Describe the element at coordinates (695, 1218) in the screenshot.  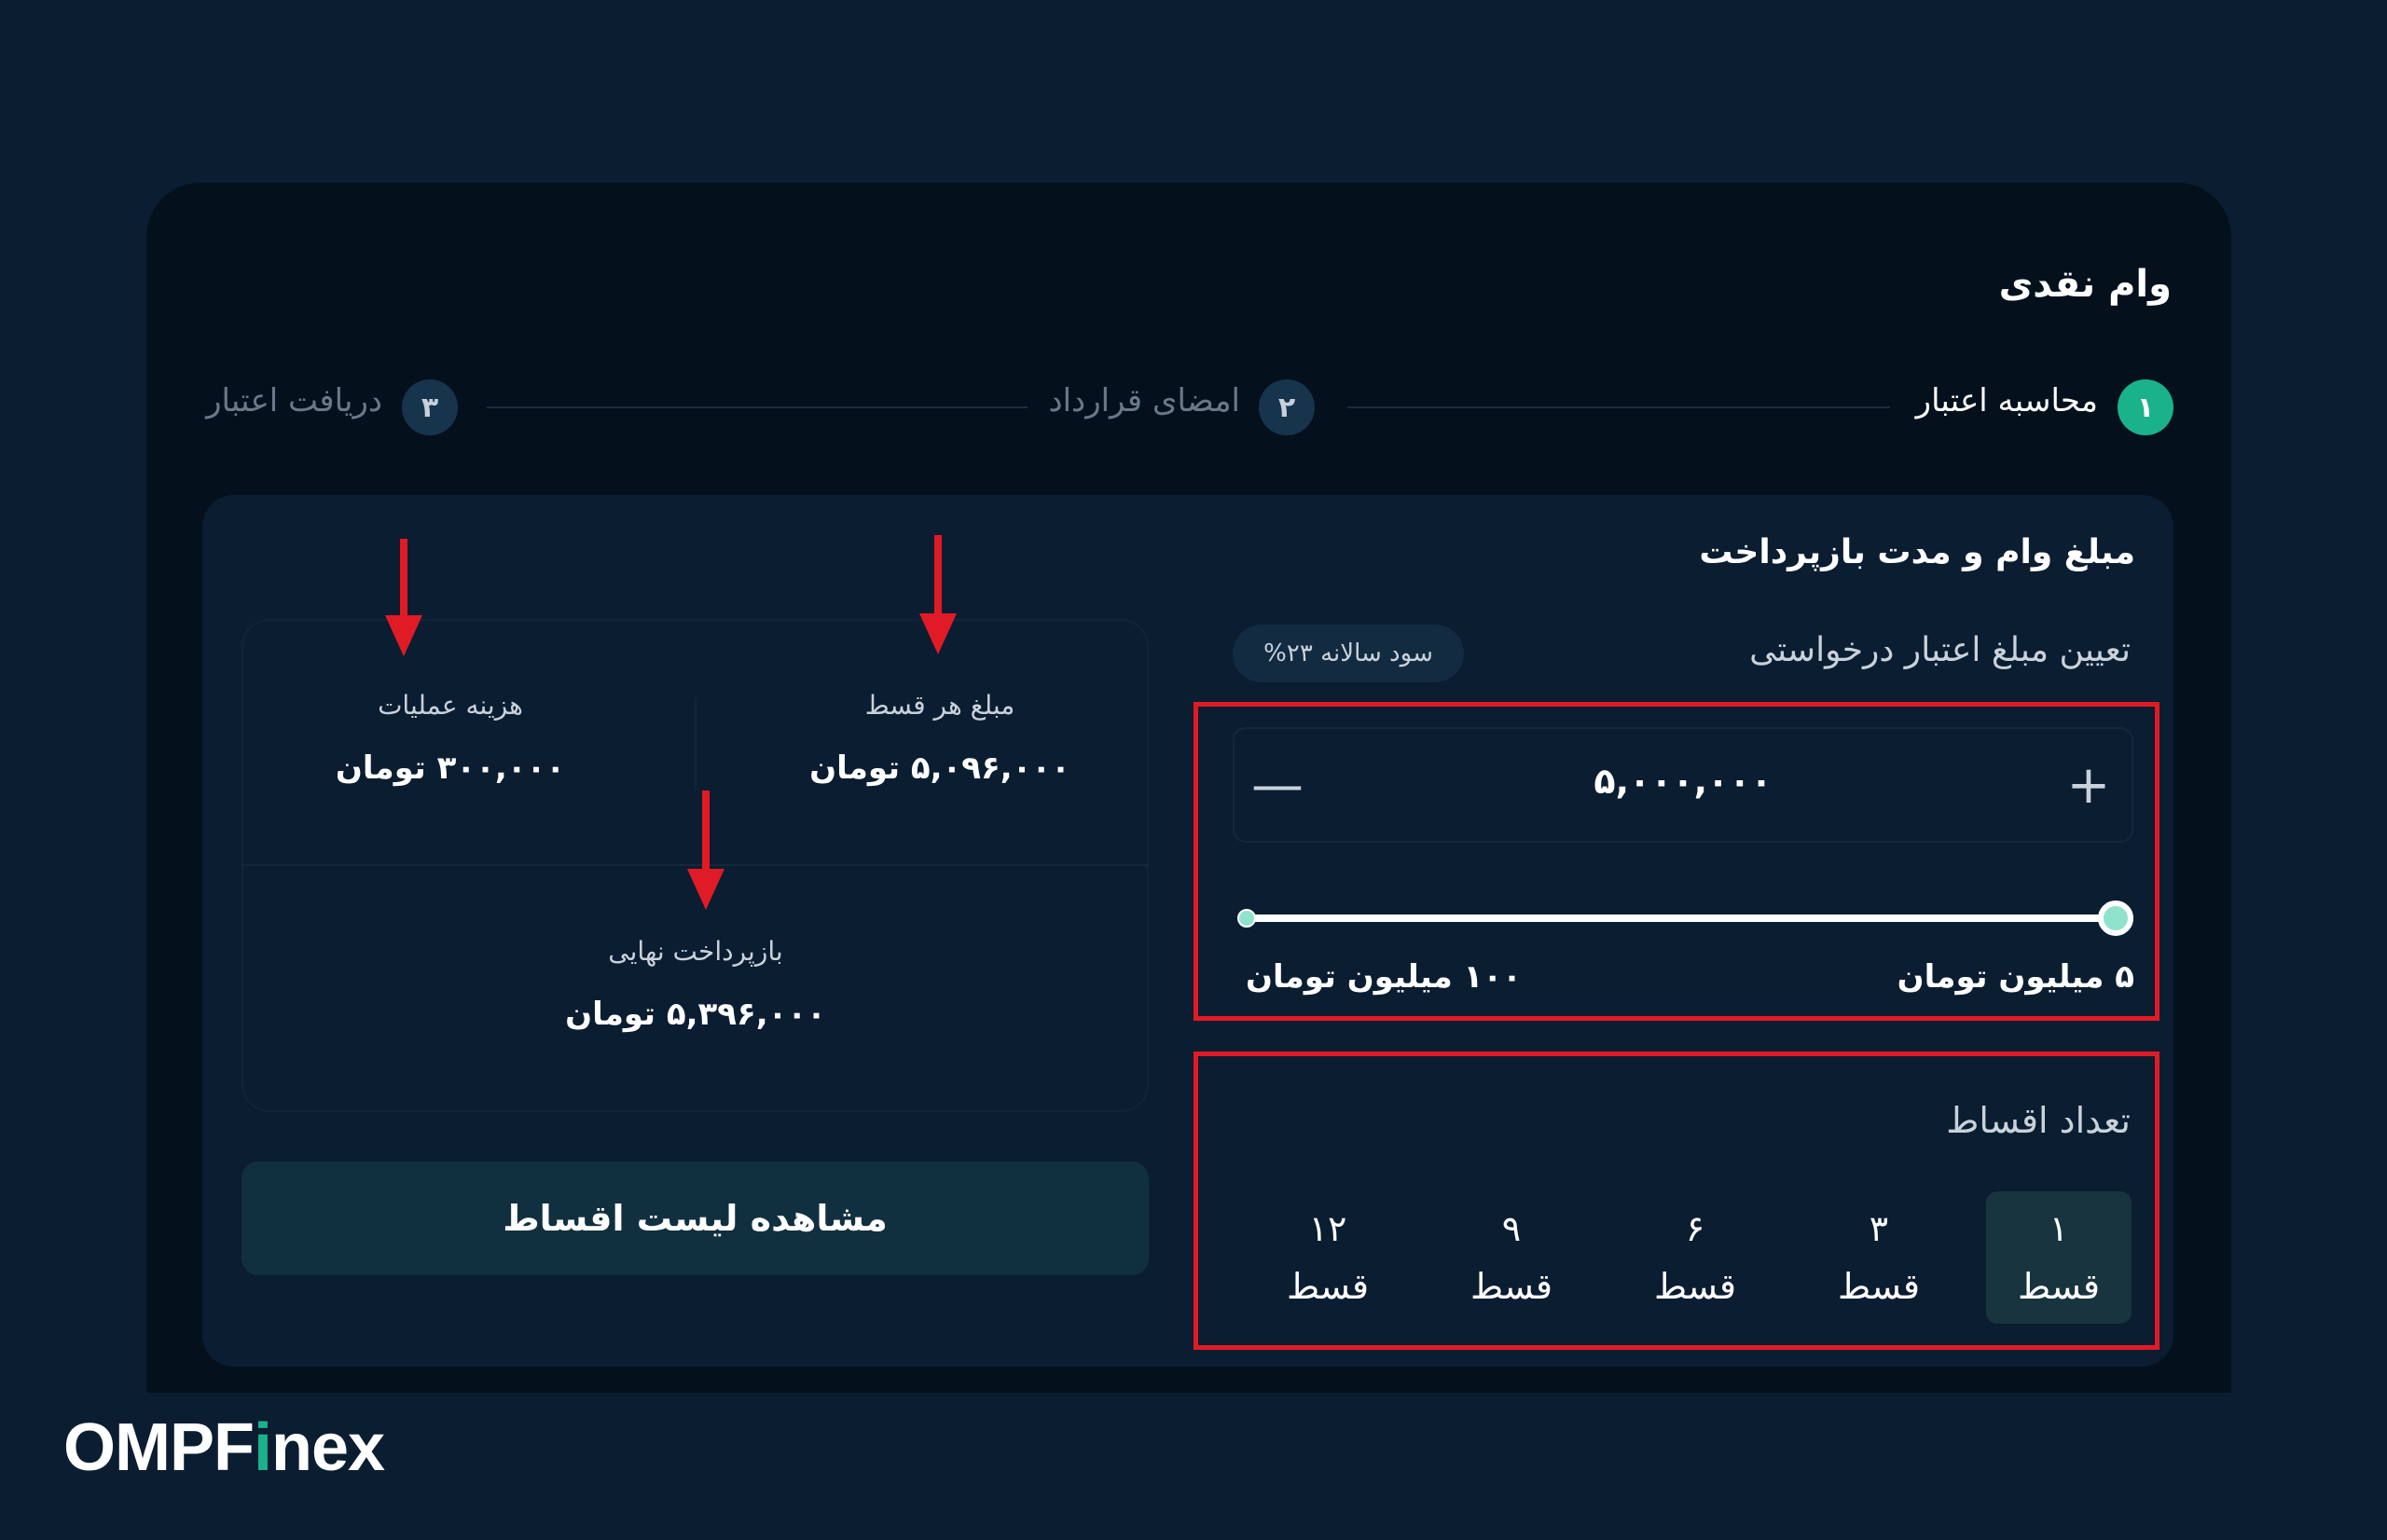
I see `view-installments-button: مشاهده لیست اقساط` at that location.